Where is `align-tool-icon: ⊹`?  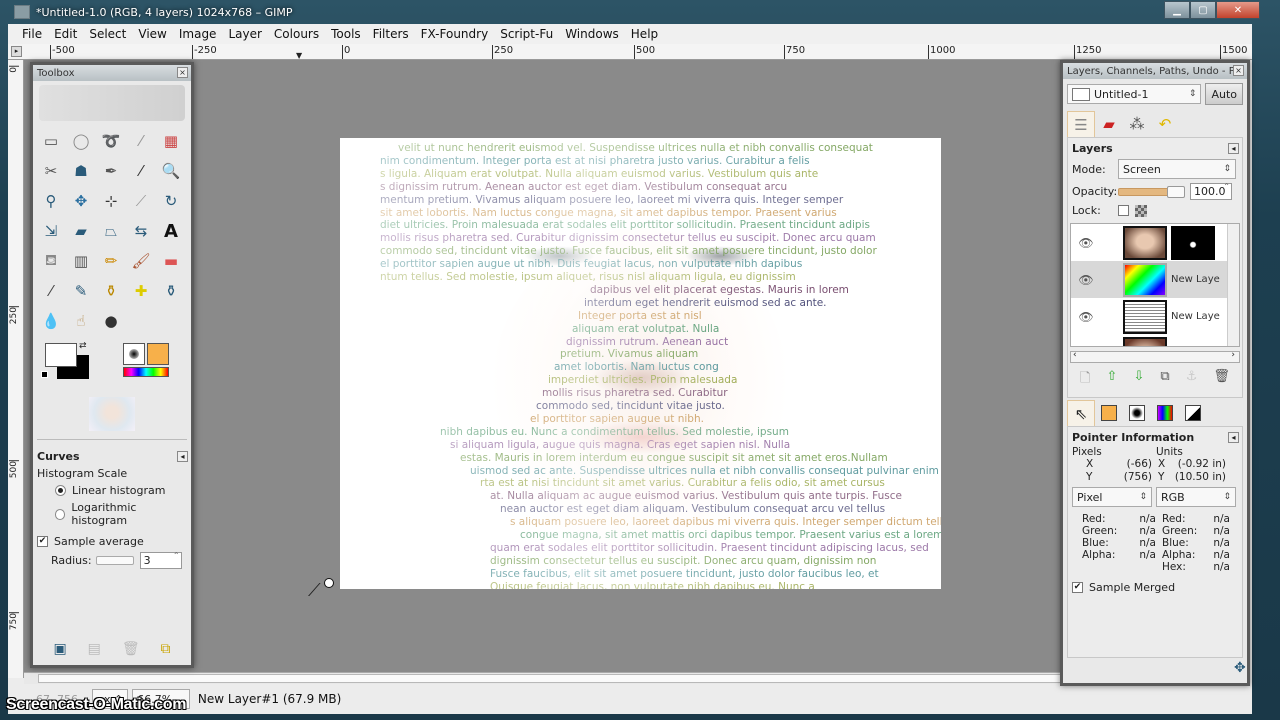
align-tool-icon: ⊹ is located at coordinates (111, 201).